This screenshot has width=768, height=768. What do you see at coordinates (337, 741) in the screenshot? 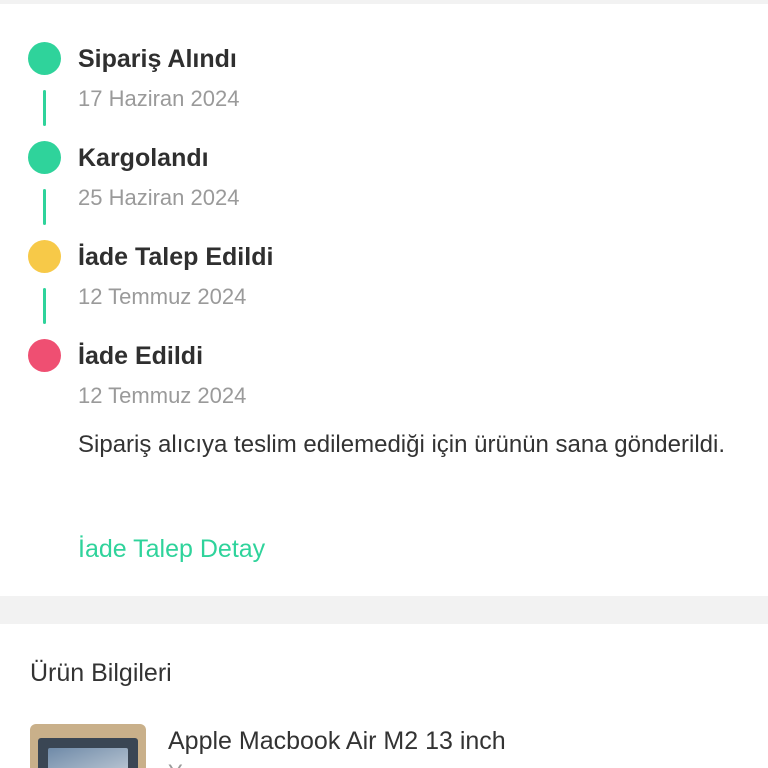
I see `product-name: Apple Macbook Air M2 13 inch` at bounding box center [337, 741].